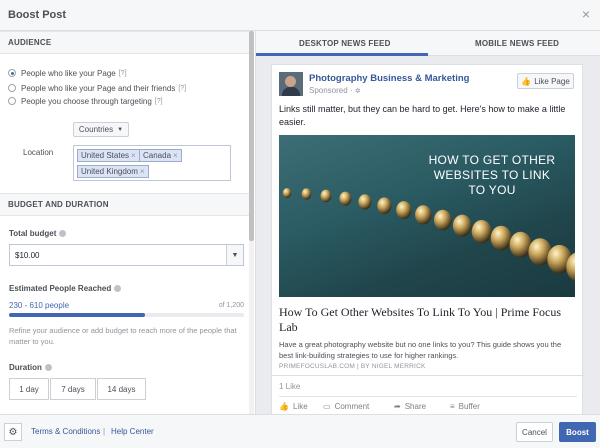  I want to click on comment-action: ▭ Comment, so click(346, 406).